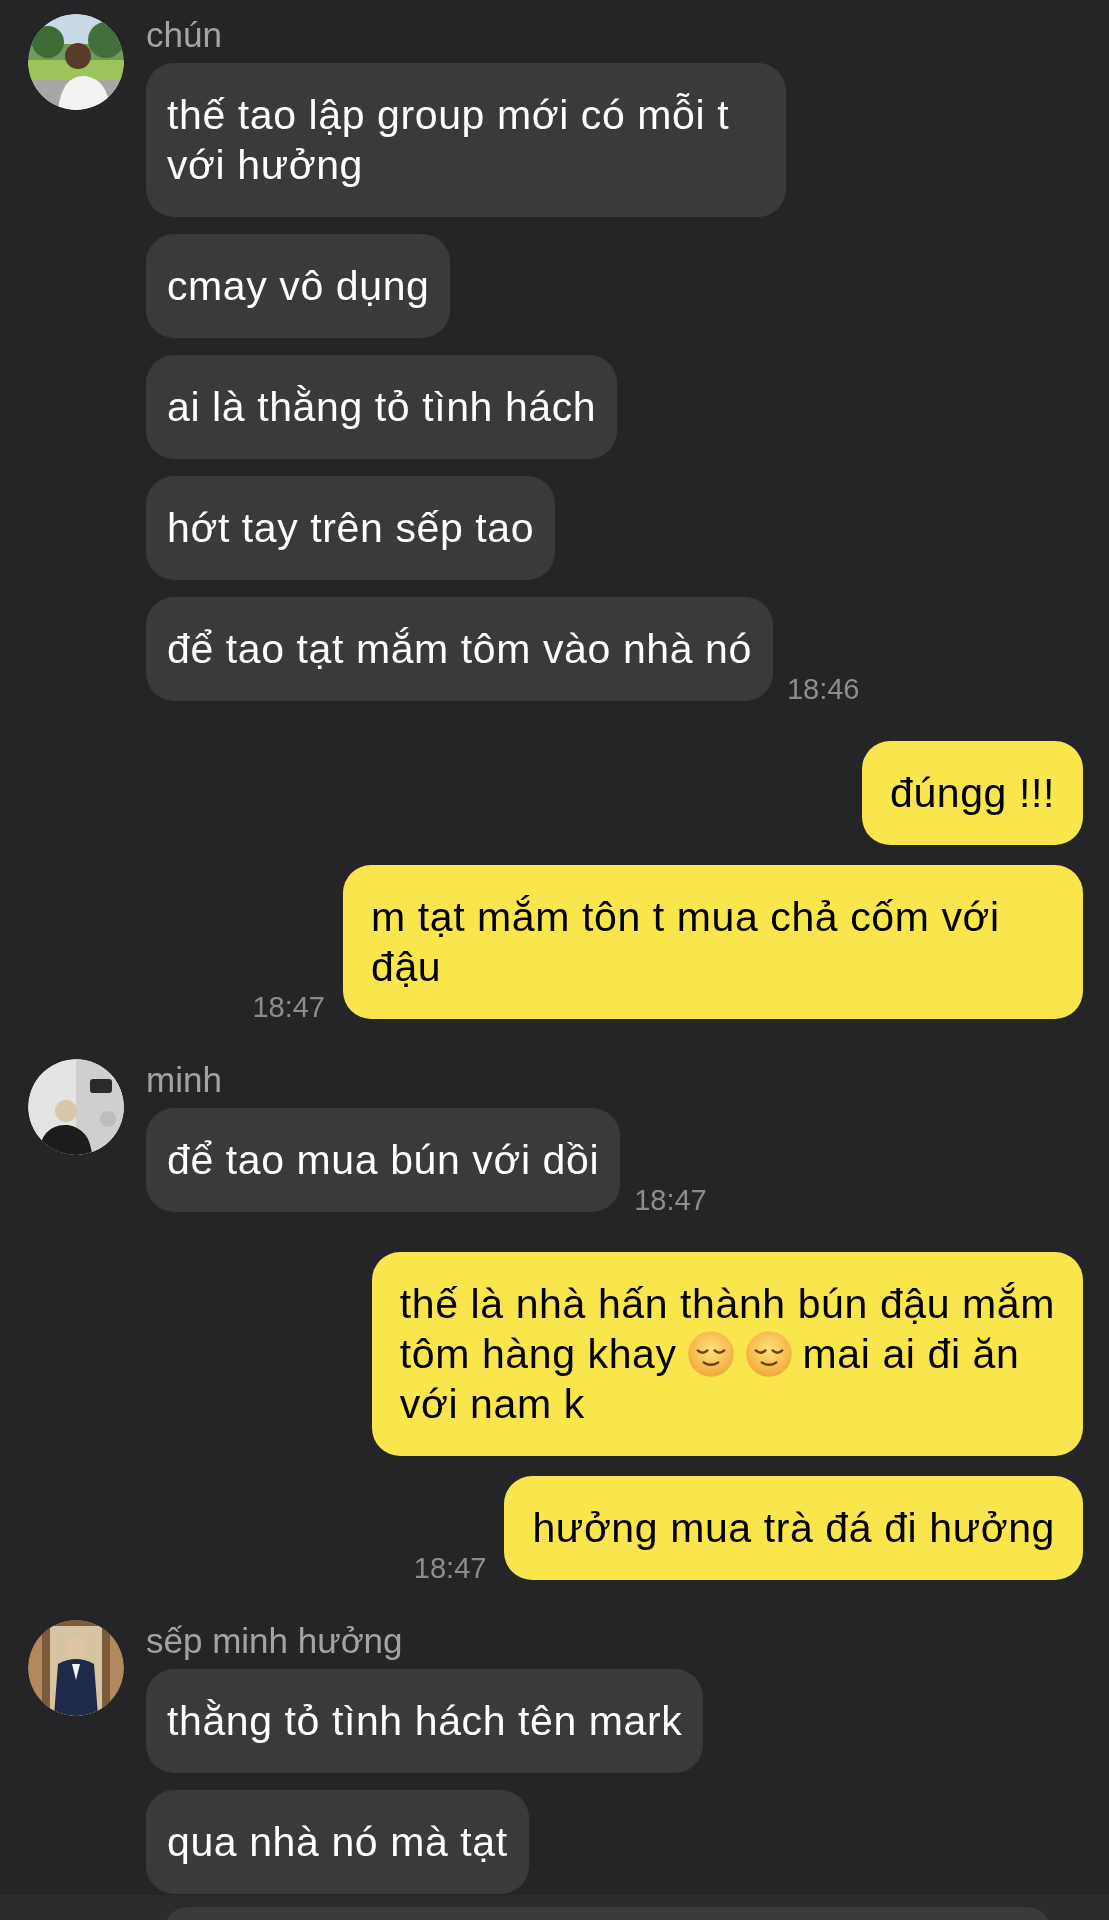 This screenshot has width=1109, height=1920. Describe the element at coordinates (184, 1080) in the screenshot. I see `sender-name: minh` at that location.